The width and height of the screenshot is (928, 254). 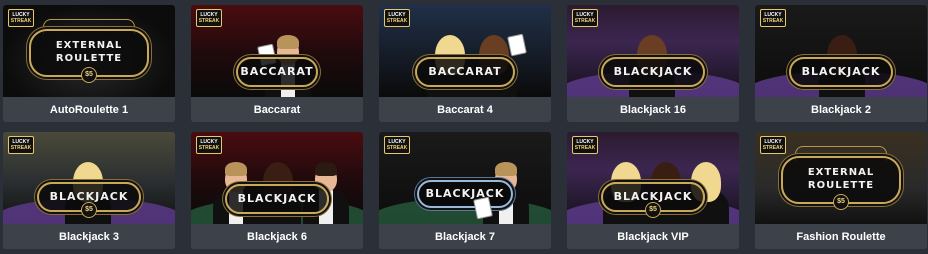 What do you see at coordinates (465, 236) in the screenshot?
I see `game-title: Blackjack 7` at bounding box center [465, 236].